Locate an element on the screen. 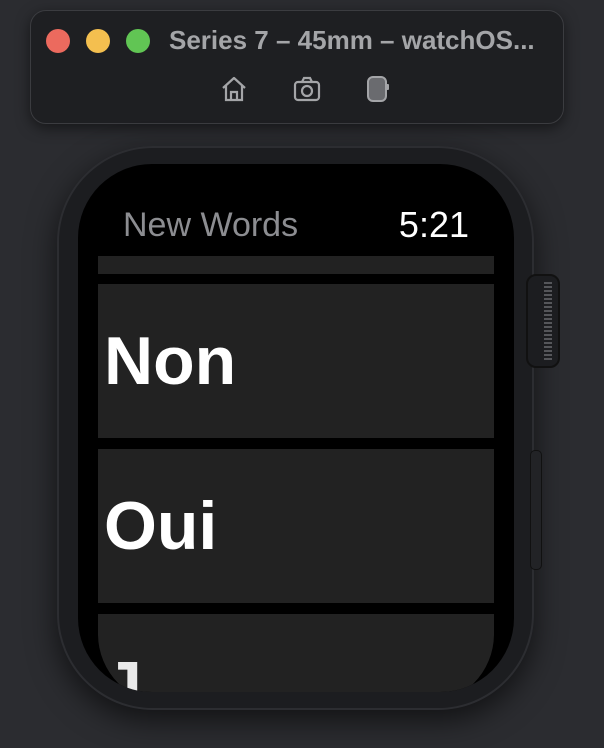 The image size is (604, 748). screenshot-button is located at coordinates (307, 89).